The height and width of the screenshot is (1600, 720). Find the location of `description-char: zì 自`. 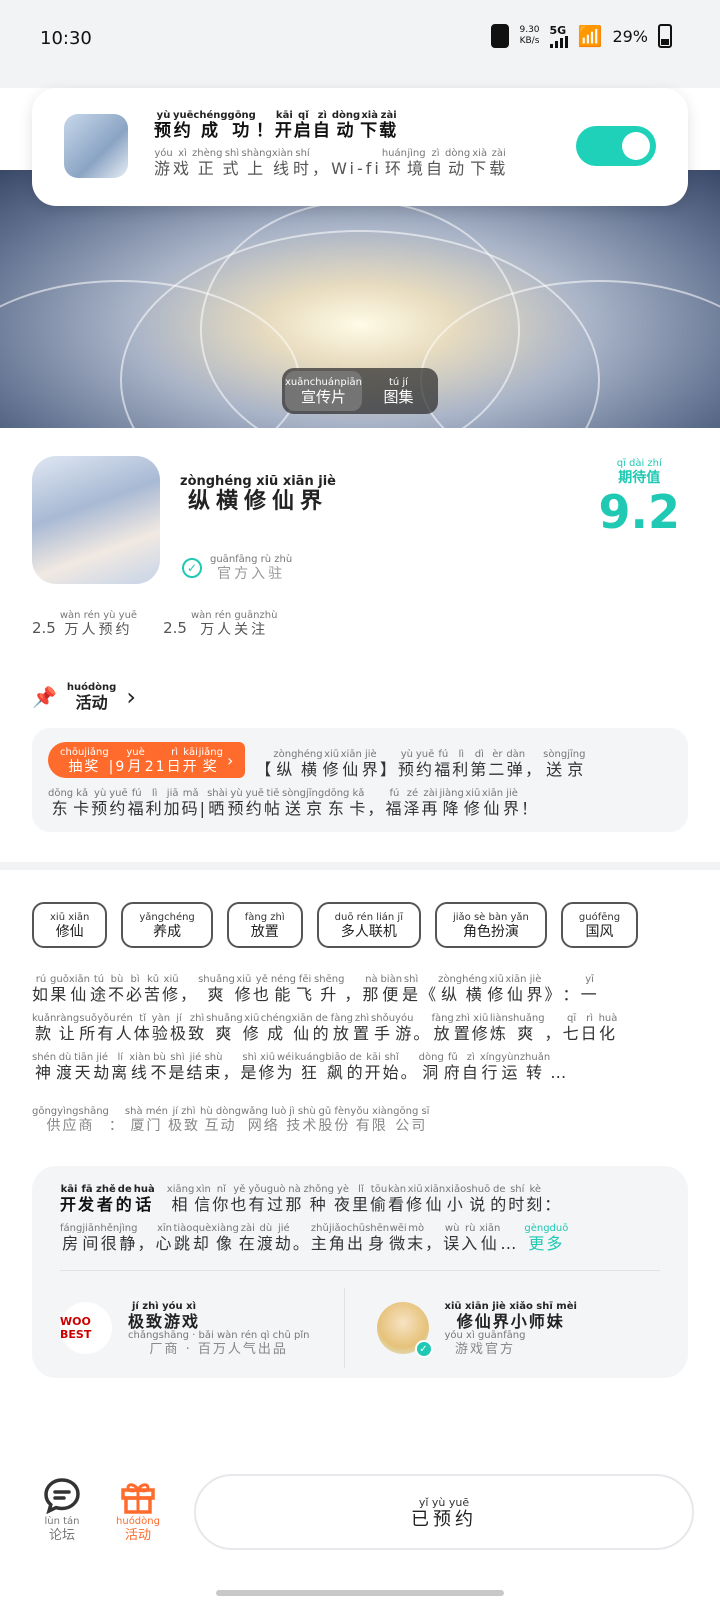

description-char: zì 自 is located at coordinates (470, 1067).